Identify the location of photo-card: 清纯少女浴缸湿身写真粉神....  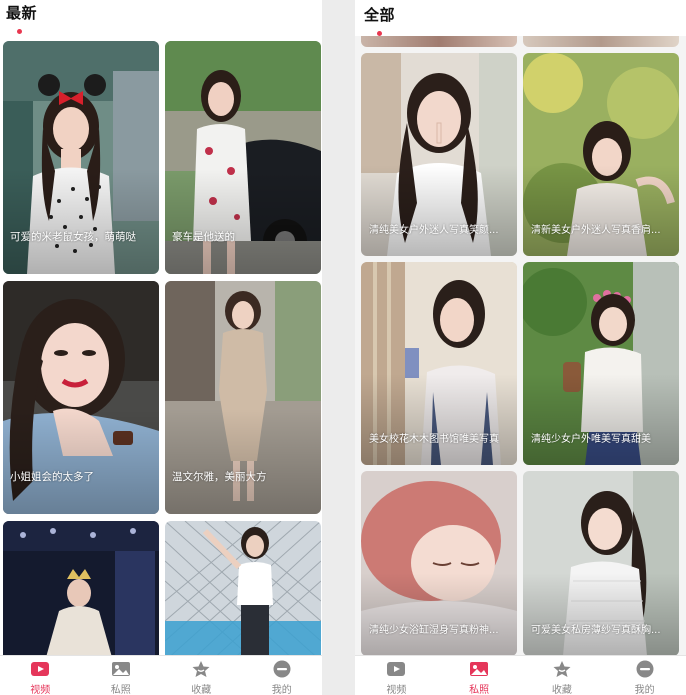
(439, 563).